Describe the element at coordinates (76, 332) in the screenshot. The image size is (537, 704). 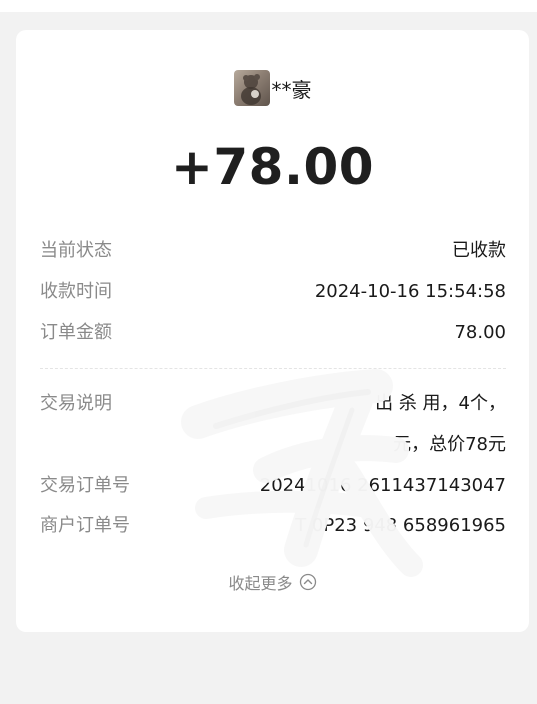
I see `order-amount-label: 订单金额` at that location.